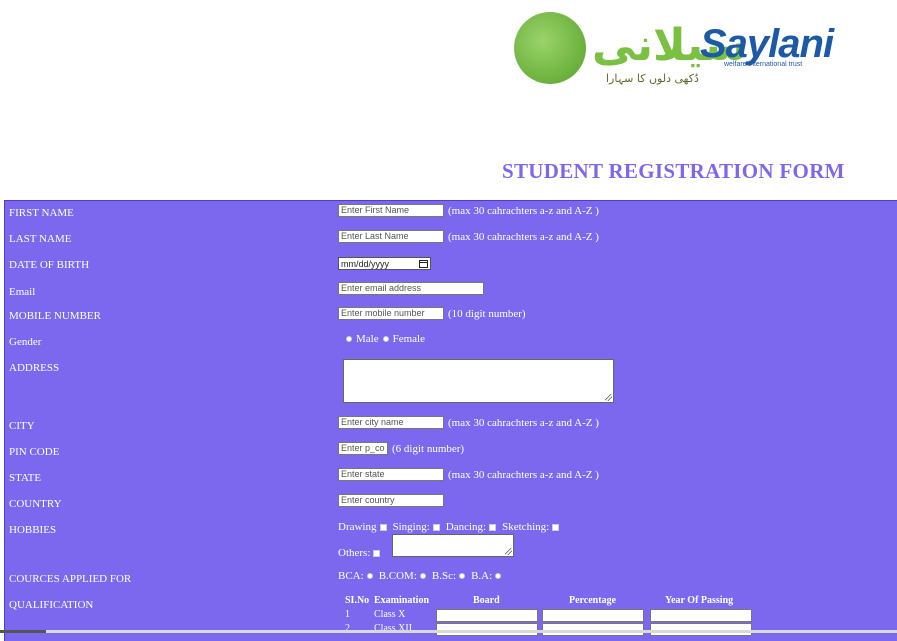 The image size is (897, 641). What do you see at coordinates (351, 576) in the screenshot?
I see `course-bca-label: BCA:` at bounding box center [351, 576].